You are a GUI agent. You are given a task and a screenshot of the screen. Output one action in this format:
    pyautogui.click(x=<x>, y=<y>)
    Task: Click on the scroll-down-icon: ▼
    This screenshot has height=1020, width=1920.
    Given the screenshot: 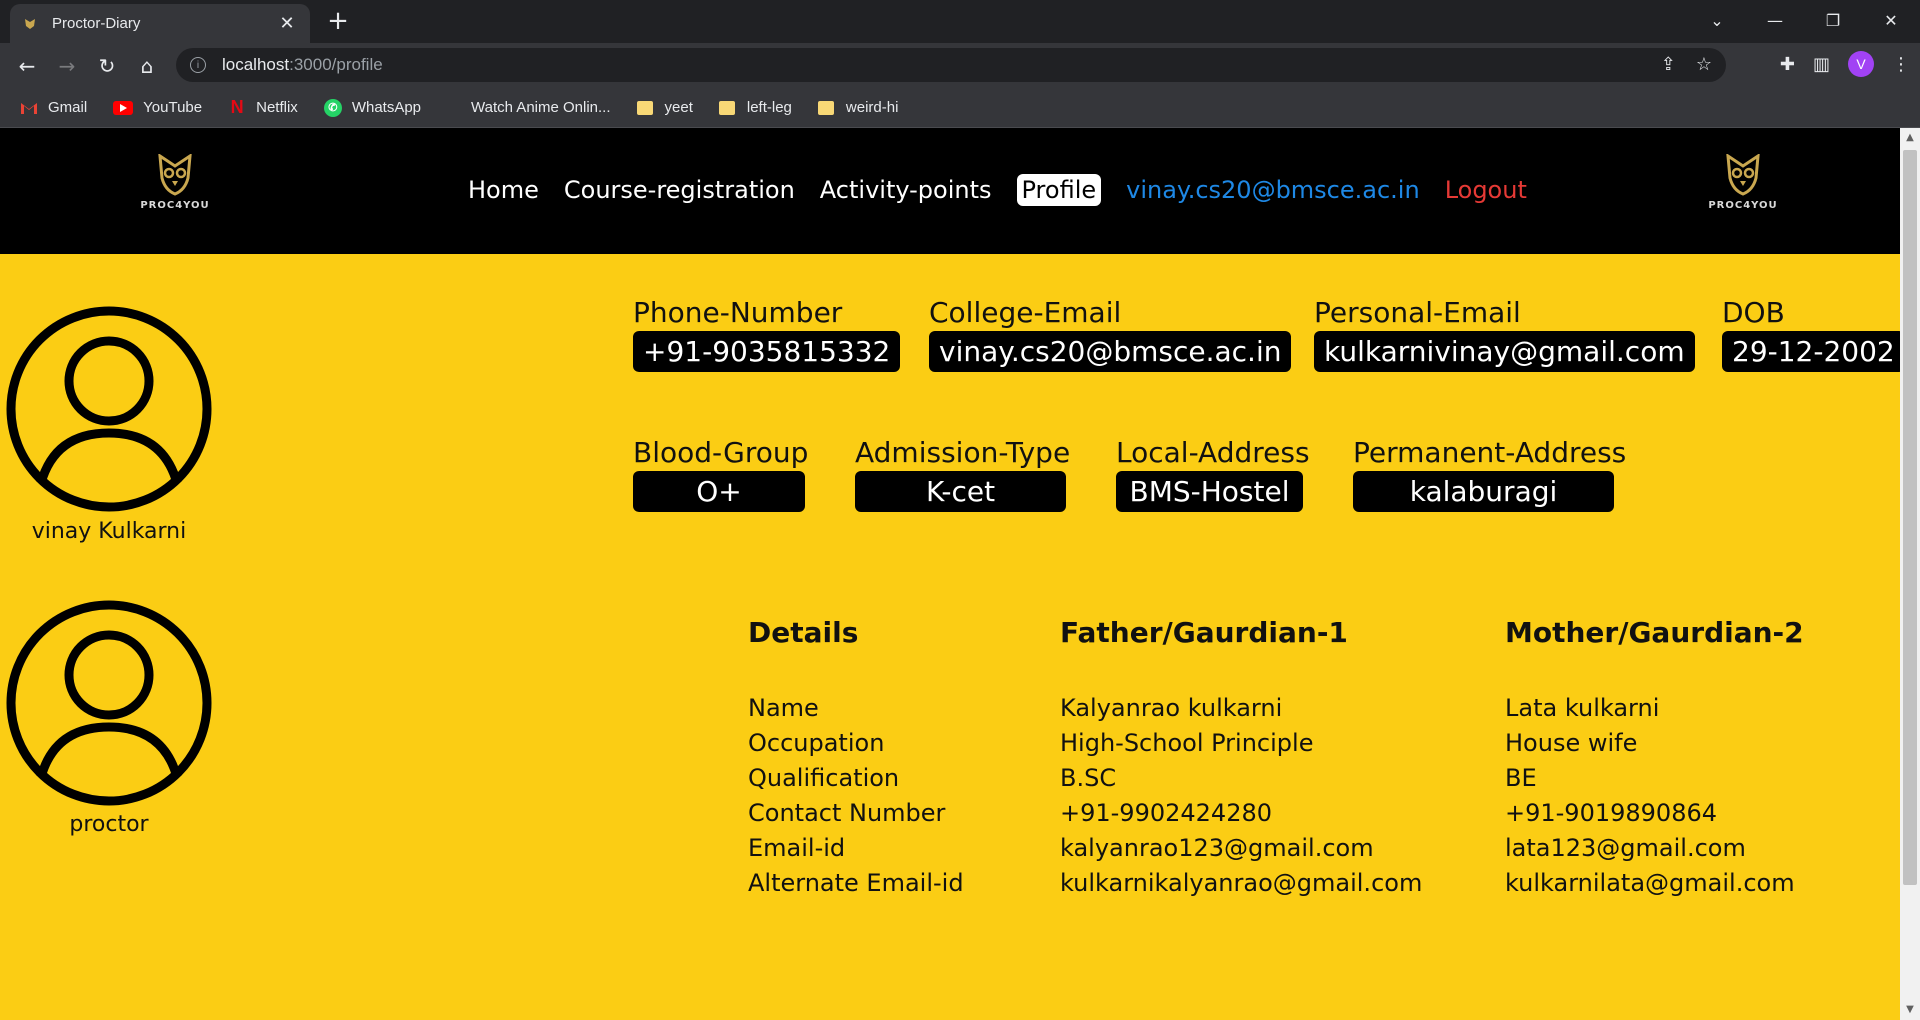 What is the action you would take?
    pyautogui.click(x=1910, y=1010)
    